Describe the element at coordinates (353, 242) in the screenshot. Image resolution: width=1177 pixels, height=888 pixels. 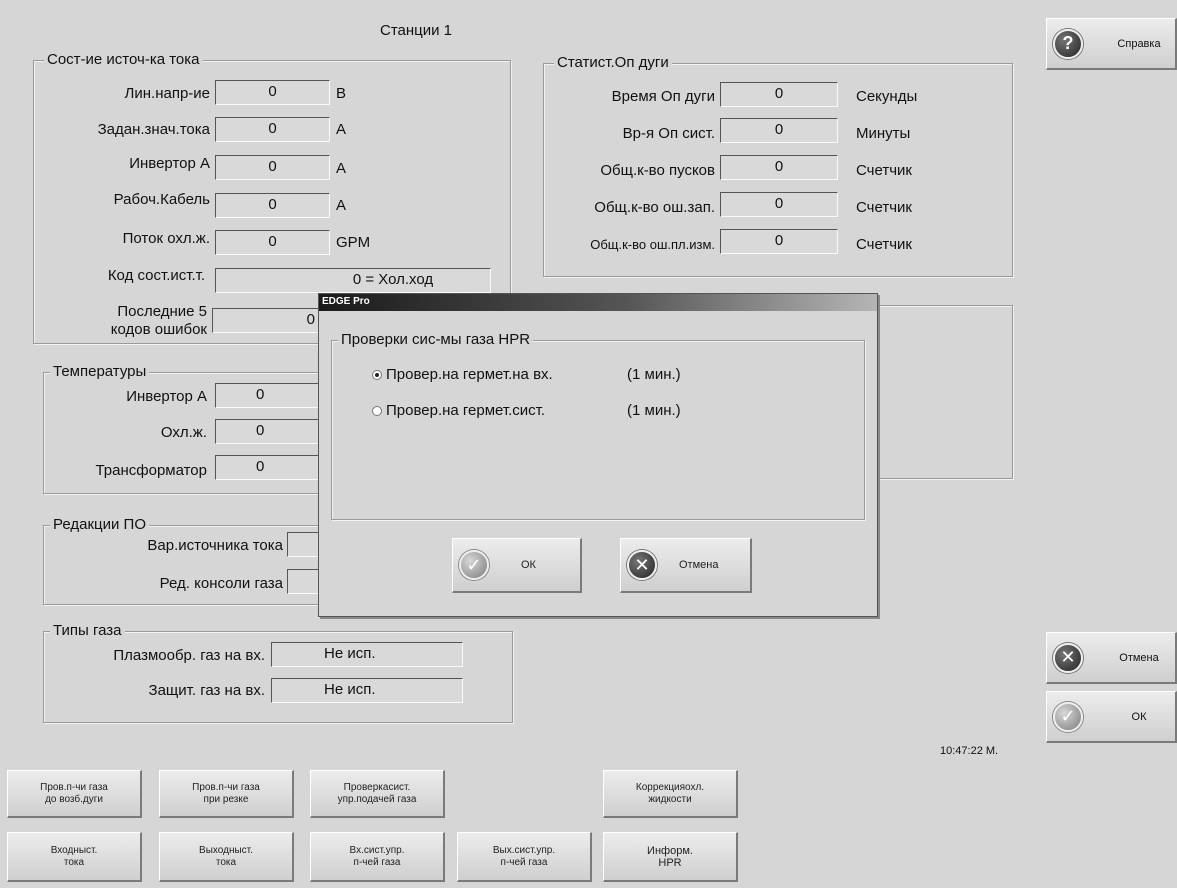
I see `source-unit: GPM` at that location.